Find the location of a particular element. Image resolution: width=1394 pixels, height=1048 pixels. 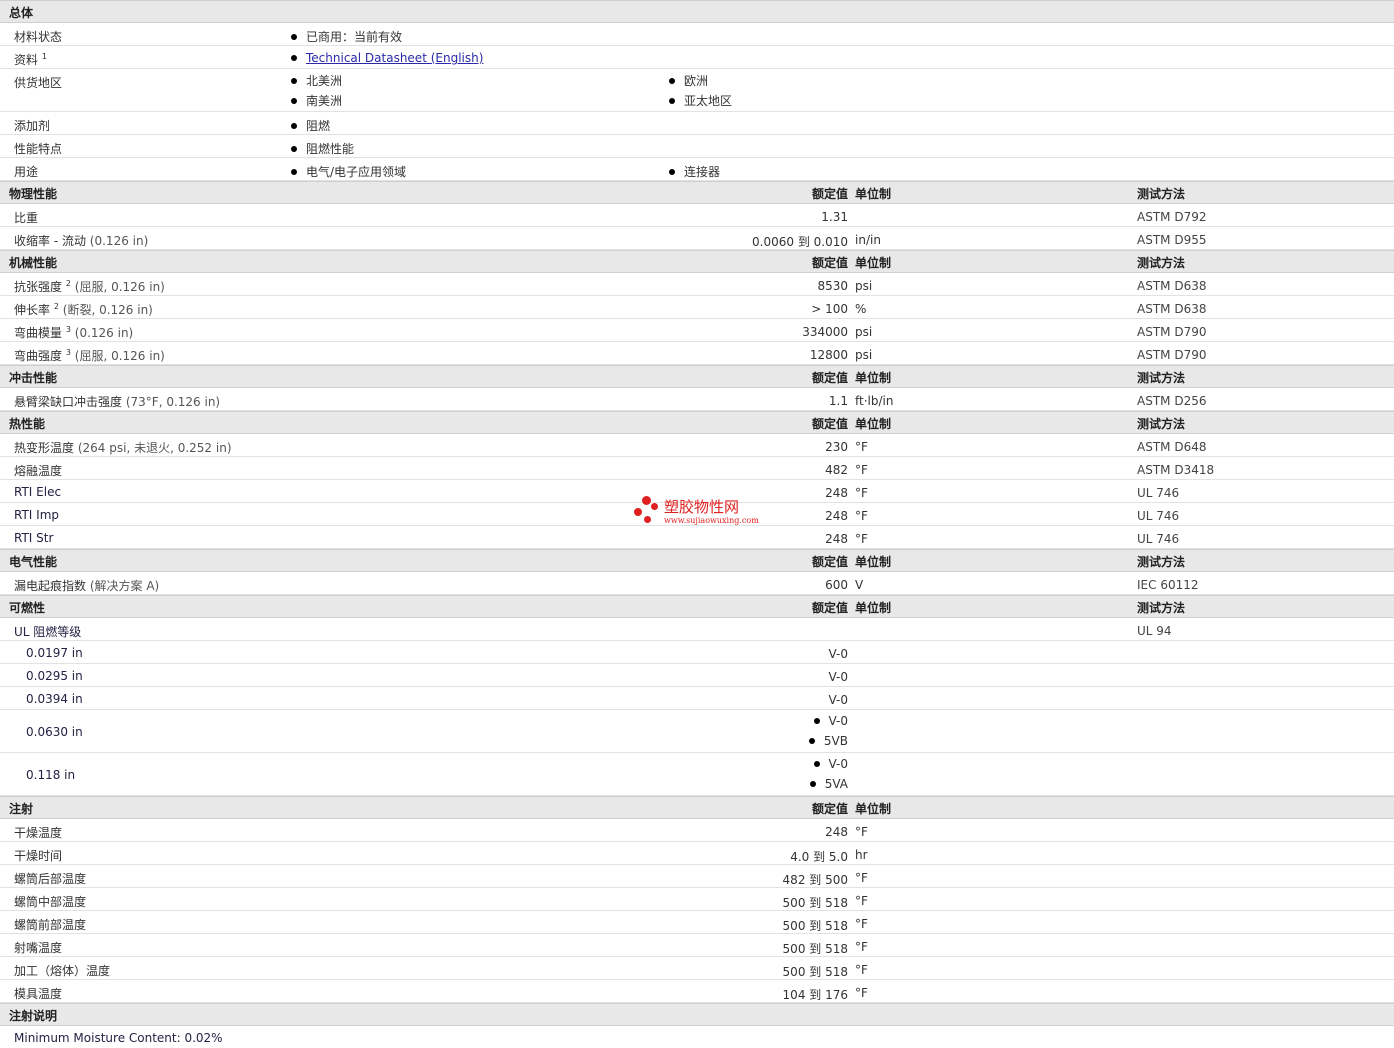

bullet-item: 阻燃 is located at coordinates (310, 125).